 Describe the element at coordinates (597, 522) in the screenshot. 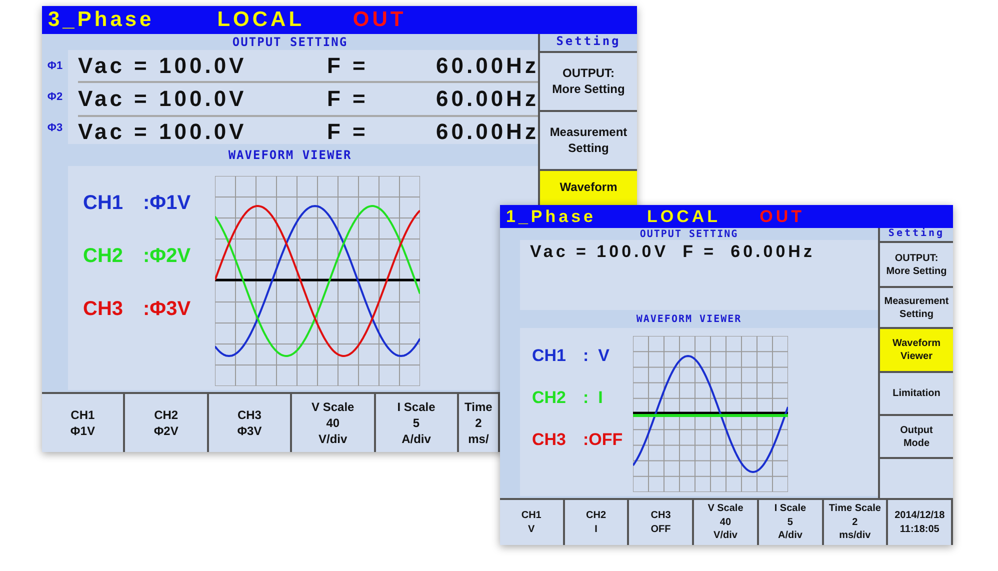

I see `function-softkey: CH2 I` at that location.